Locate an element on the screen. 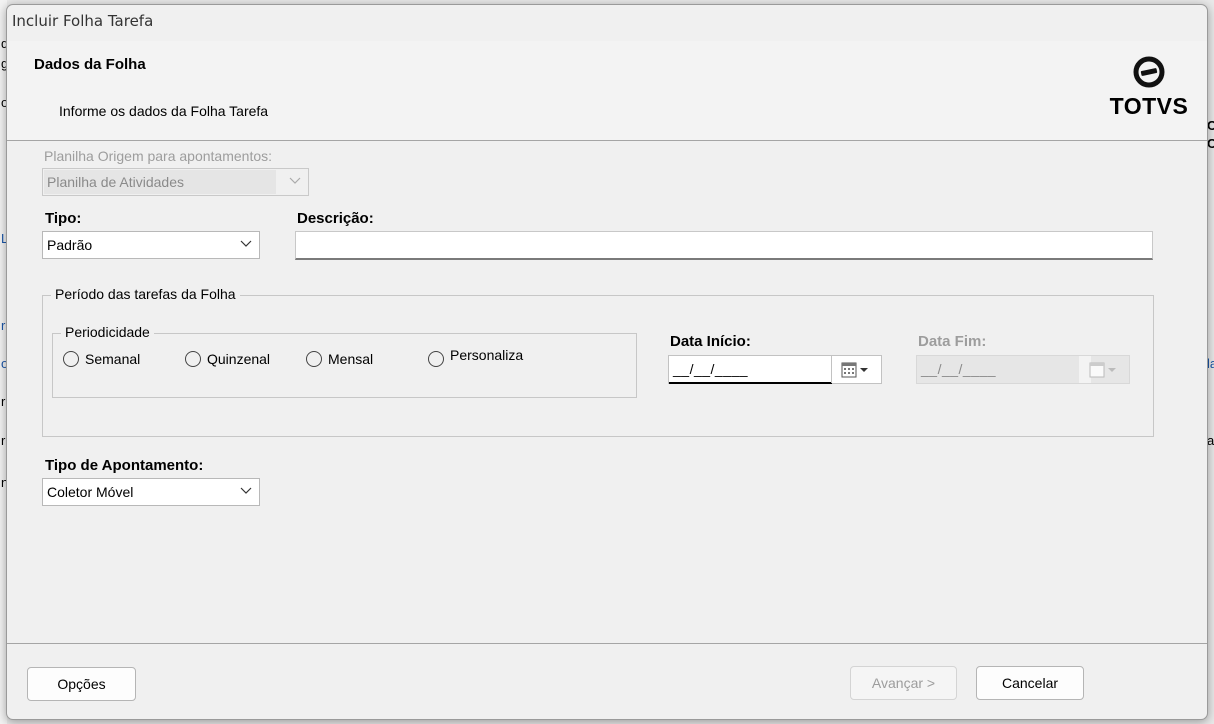  tipo-select: Padrão is located at coordinates (151, 245).